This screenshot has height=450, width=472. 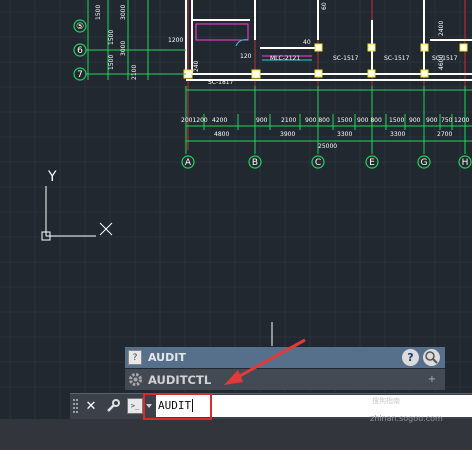 I want to click on watermark-url: zhinan.sogou.com, so click(x=406, y=418).